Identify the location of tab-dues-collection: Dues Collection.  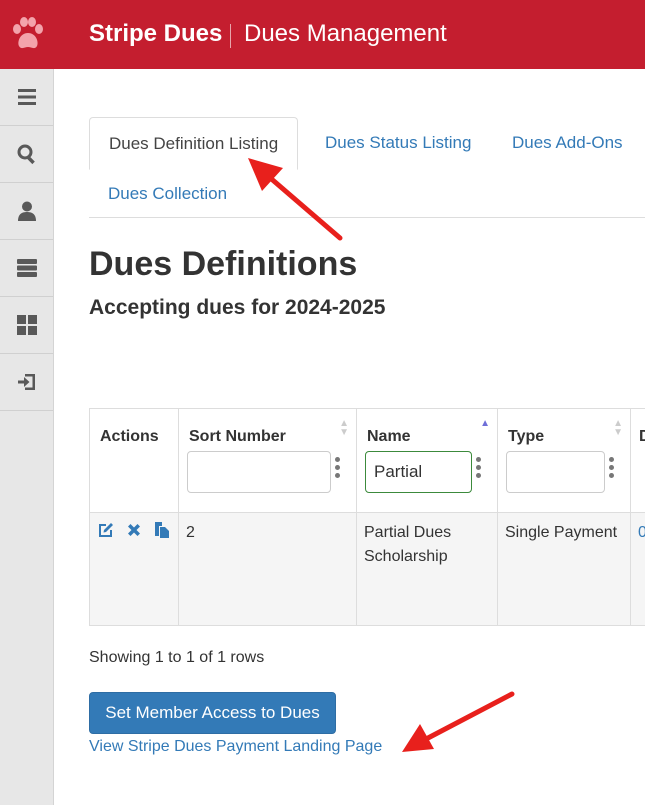
(167, 194).